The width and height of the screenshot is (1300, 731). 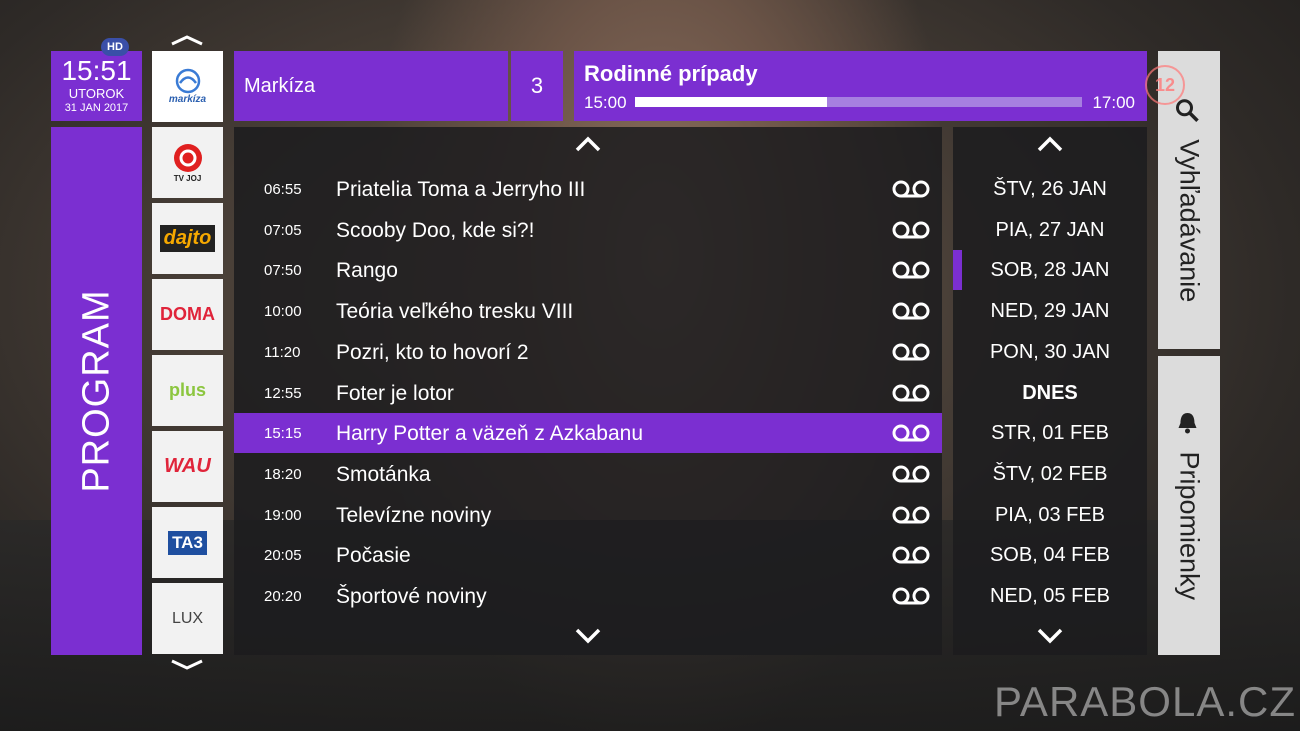 What do you see at coordinates (1050, 352) in the screenshot?
I see `date-item: PON, 30 JAN` at bounding box center [1050, 352].